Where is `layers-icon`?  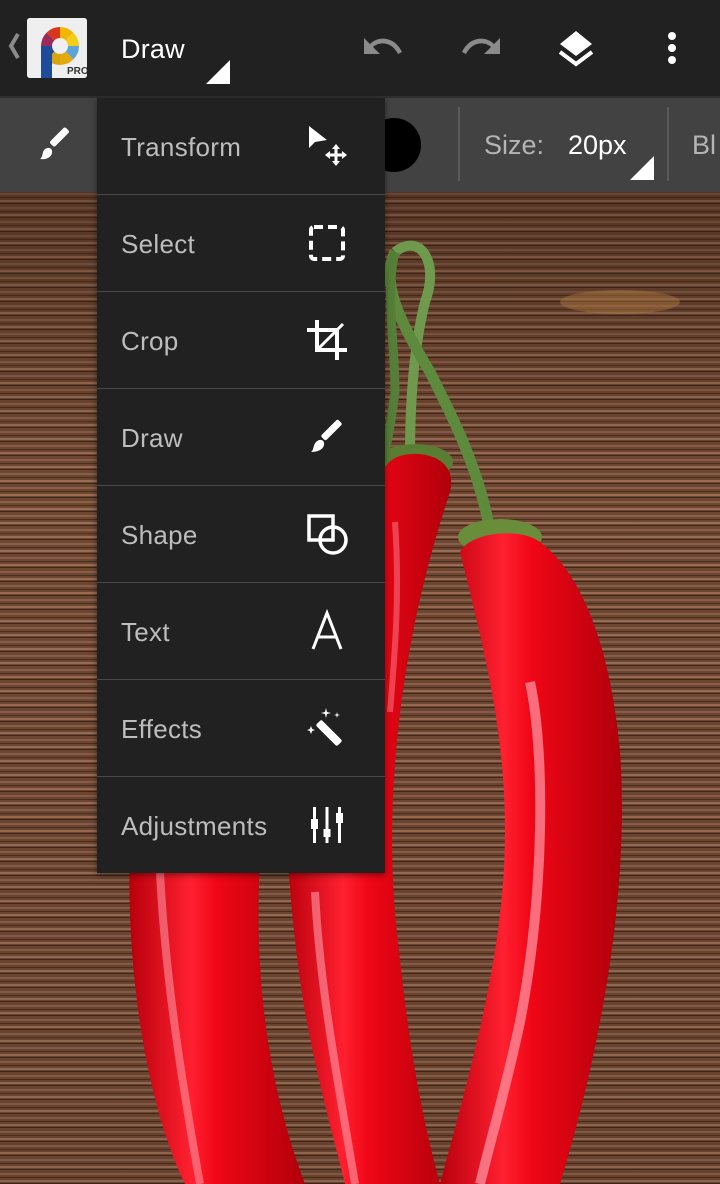
layers-icon is located at coordinates (576, 49).